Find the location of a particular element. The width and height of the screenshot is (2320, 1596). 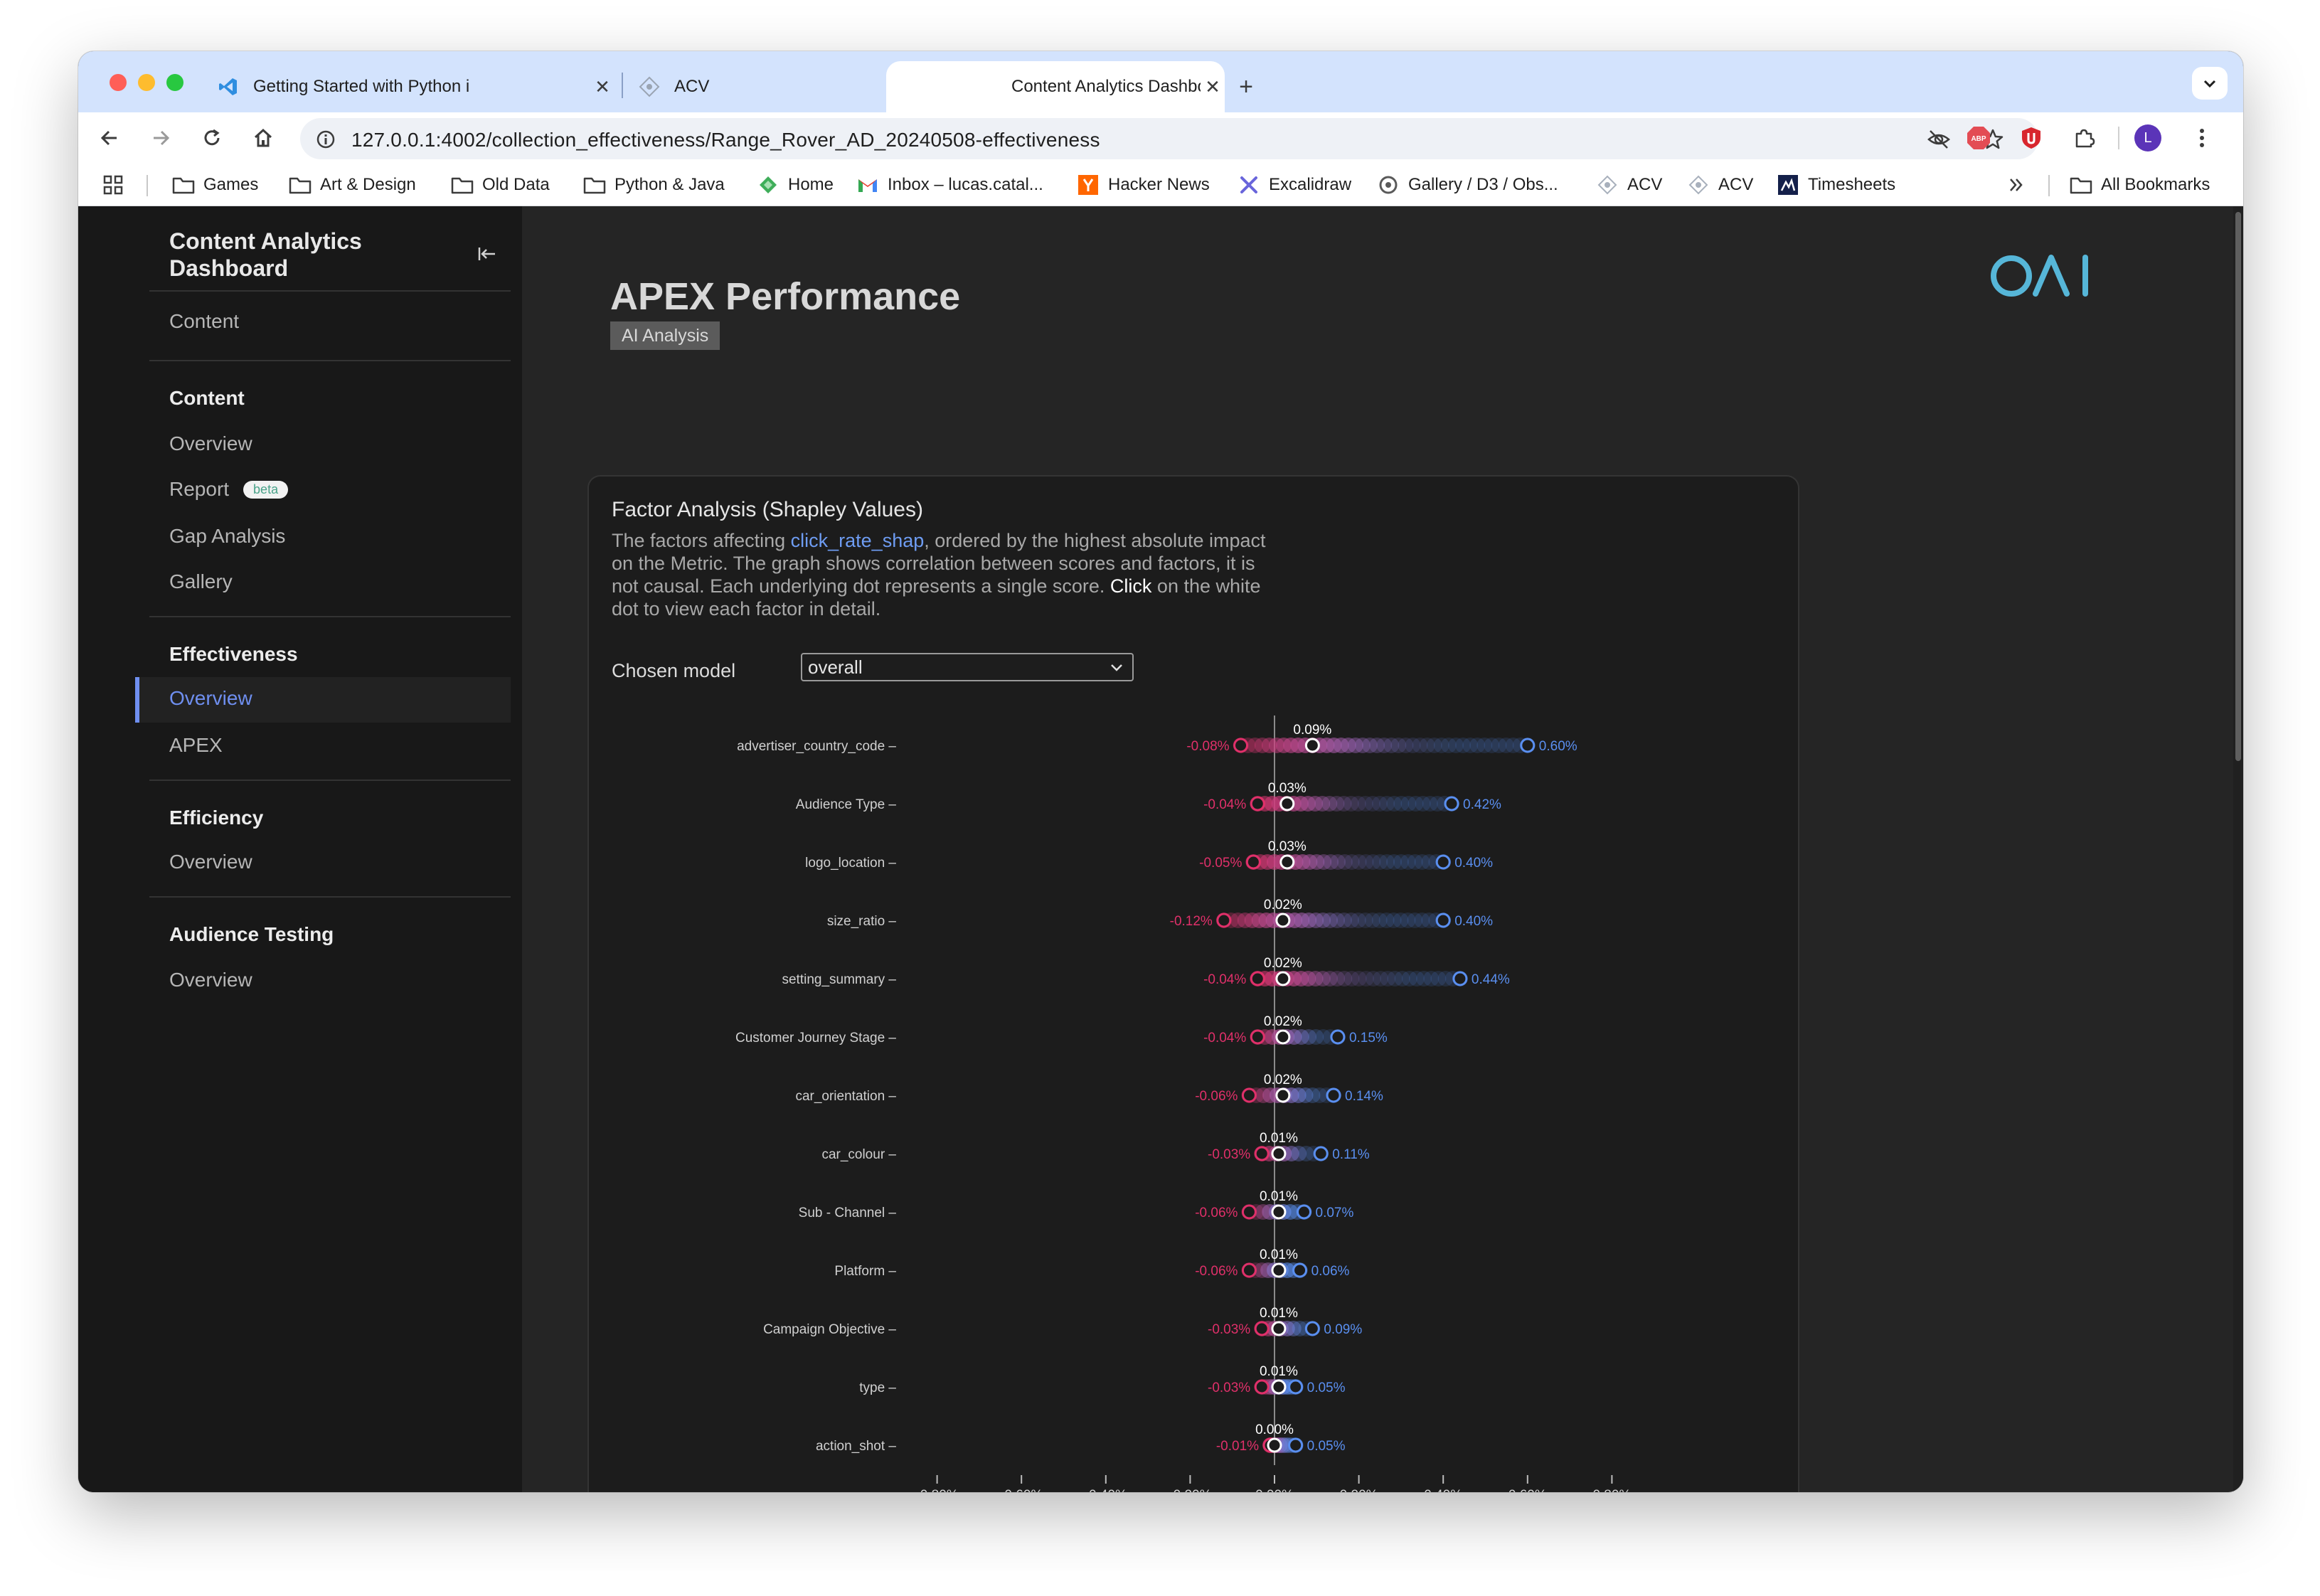

new-tab-button: + is located at coordinates (1246, 87).